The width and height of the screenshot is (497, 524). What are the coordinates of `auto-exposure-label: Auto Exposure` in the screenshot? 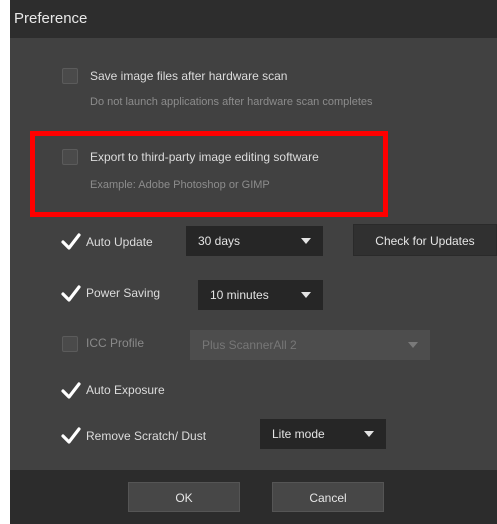 It's located at (125, 390).